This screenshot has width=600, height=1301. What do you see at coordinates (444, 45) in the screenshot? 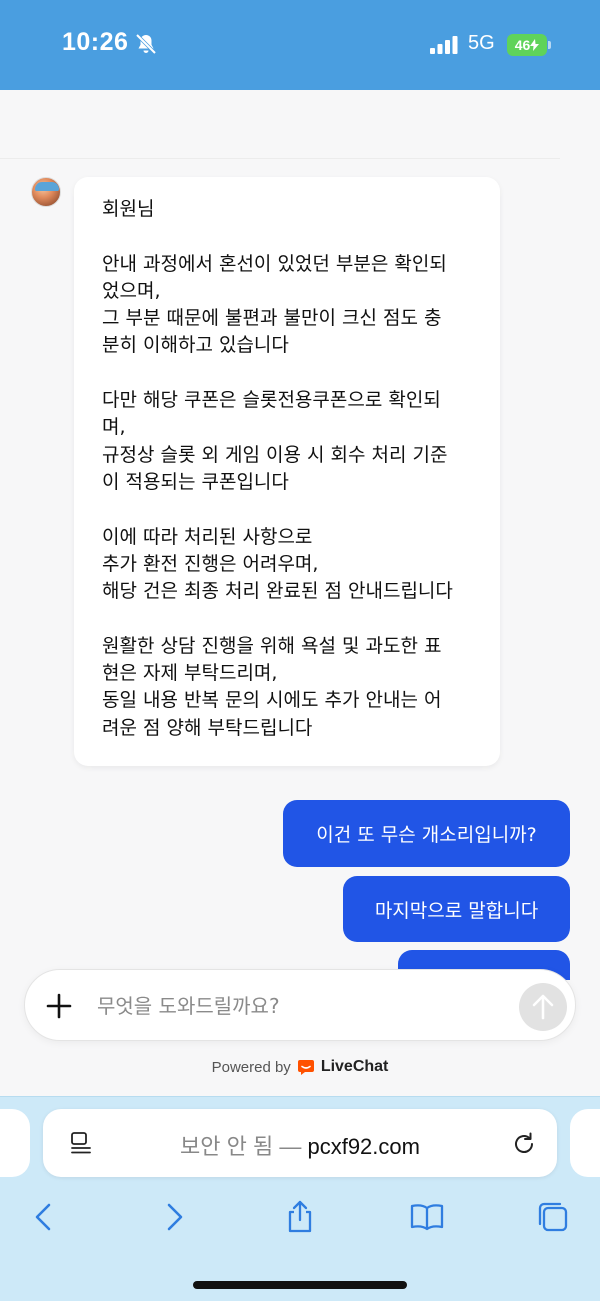
I see `signal-icon` at bounding box center [444, 45].